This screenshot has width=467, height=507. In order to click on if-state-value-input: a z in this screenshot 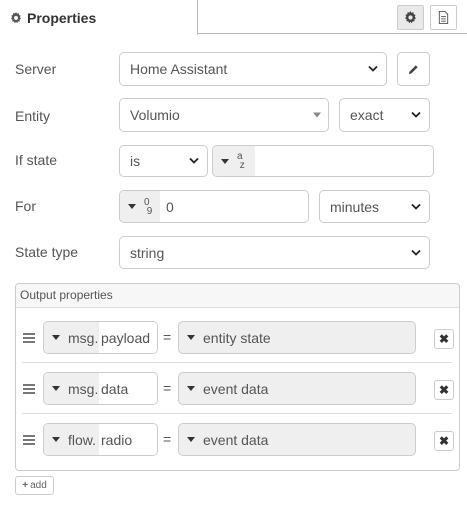, I will do `click(323, 161)`.